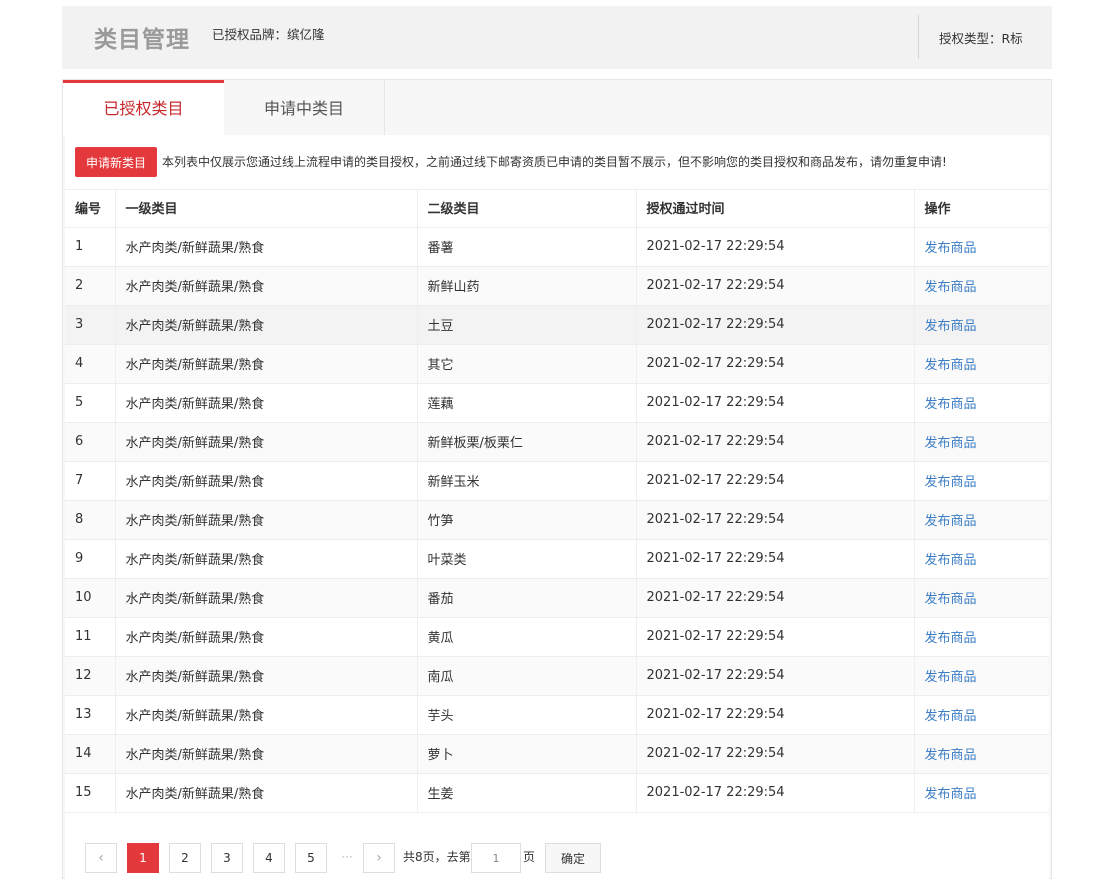  What do you see at coordinates (527, 676) in the screenshot?
I see `cell-level2-category: 南瓜` at bounding box center [527, 676].